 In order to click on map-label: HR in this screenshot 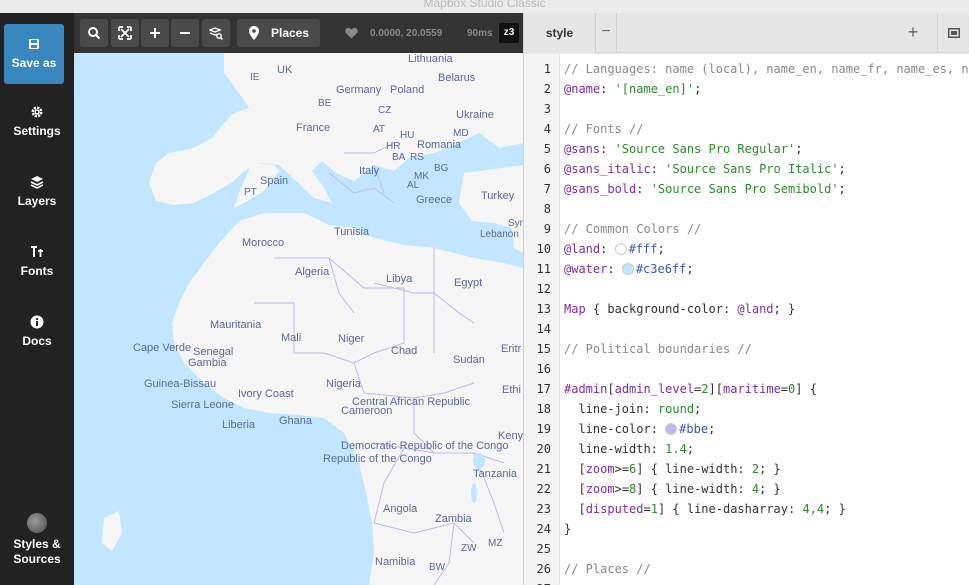, I will do `click(393, 146)`.